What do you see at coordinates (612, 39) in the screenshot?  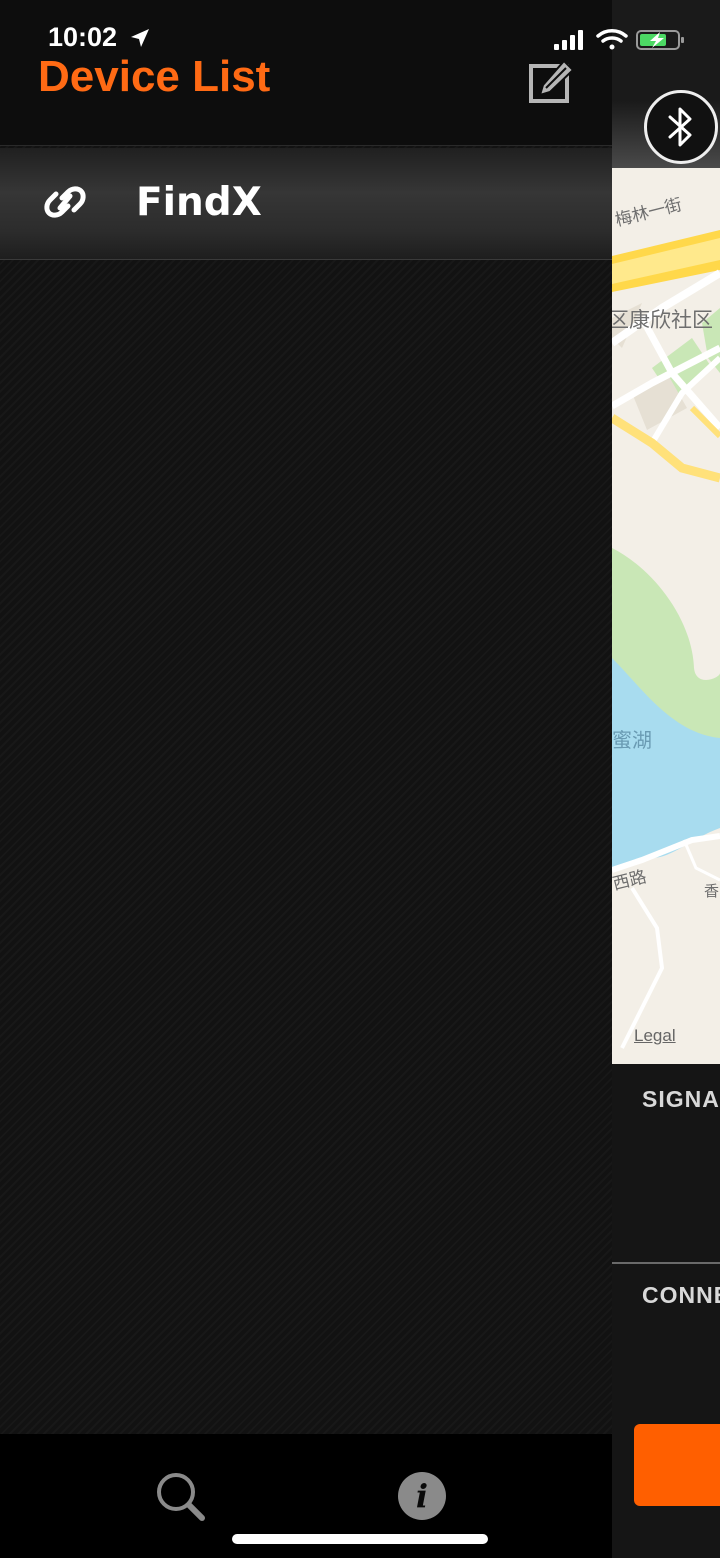 I see `wifi-icon` at bounding box center [612, 39].